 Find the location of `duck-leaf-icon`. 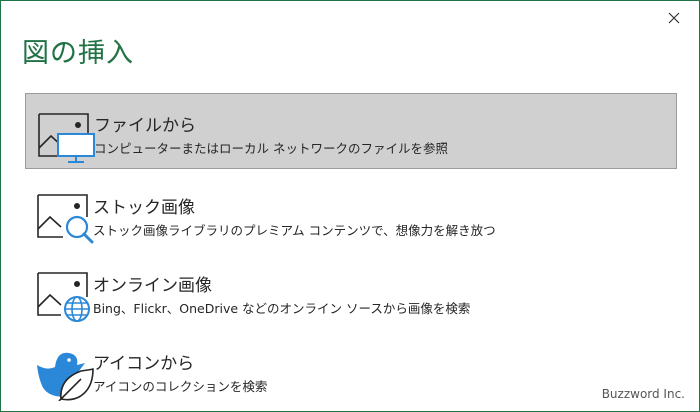

duck-leaf-icon is located at coordinates (66, 376).